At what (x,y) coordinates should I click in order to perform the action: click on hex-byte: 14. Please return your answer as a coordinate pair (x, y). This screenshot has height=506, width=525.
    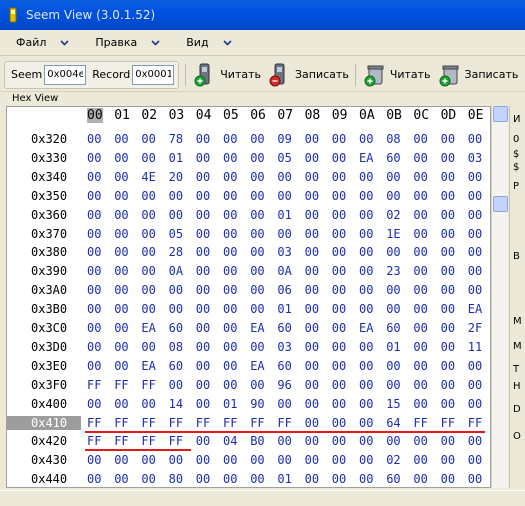
    Looking at the image, I should click on (176, 404).